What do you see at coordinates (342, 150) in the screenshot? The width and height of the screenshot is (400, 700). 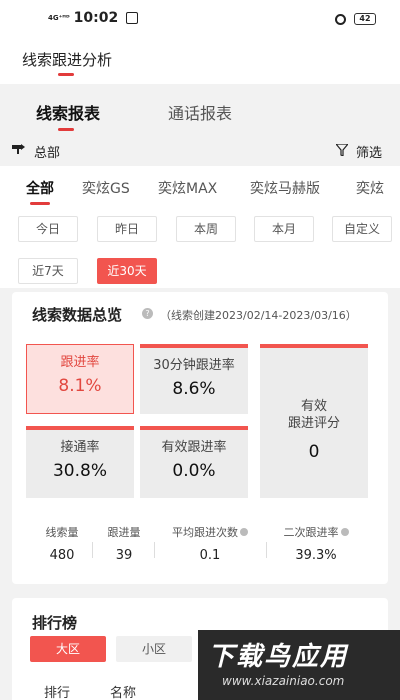 I see `filter-icon` at bounding box center [342, 150].